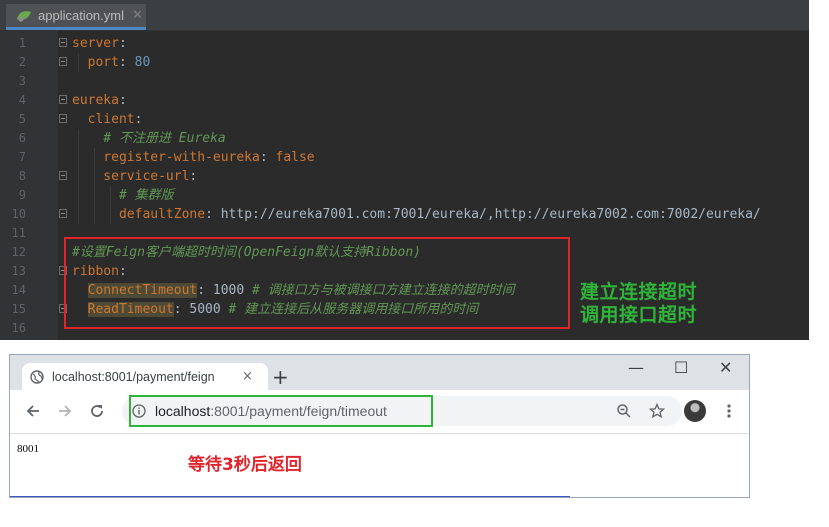 The width and height of the screenshot is (829, 527). Describe the element at coordinates (295, 157) in the screenshot. I see `code-token: false` at that location.